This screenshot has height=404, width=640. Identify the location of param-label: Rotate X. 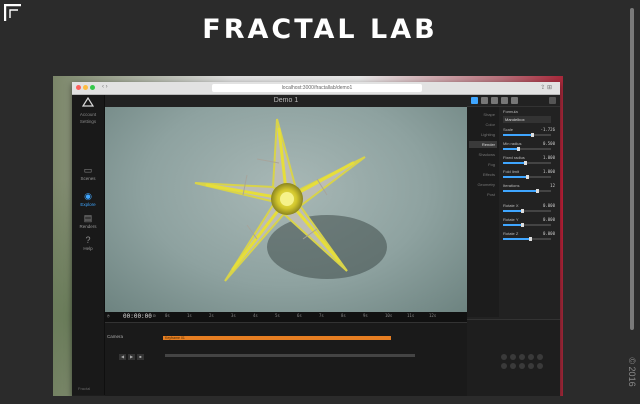
(511, 205).